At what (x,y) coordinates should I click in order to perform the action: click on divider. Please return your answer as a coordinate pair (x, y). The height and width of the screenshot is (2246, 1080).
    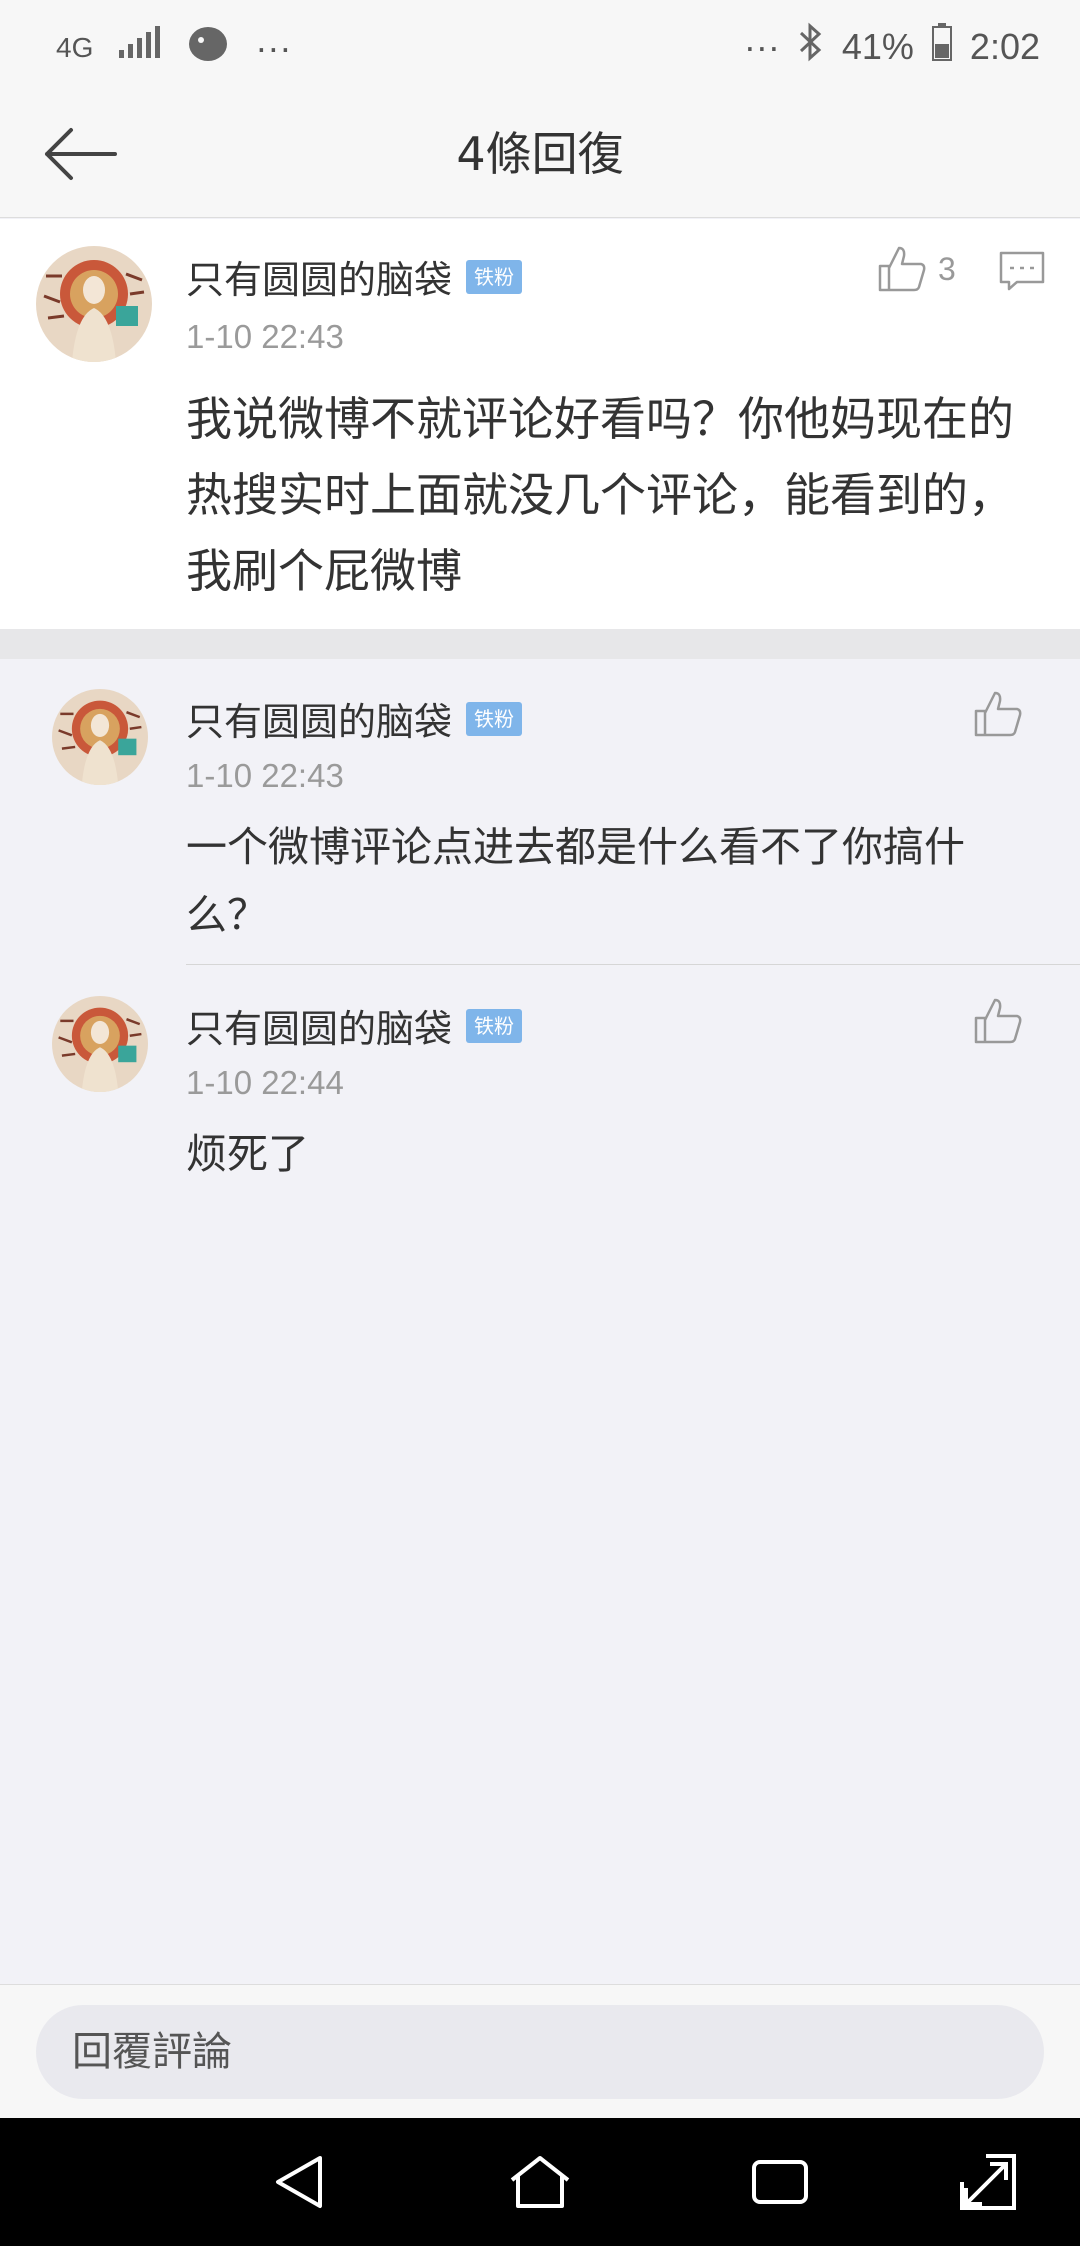
    Looking at the image, I should click on (633, 964).